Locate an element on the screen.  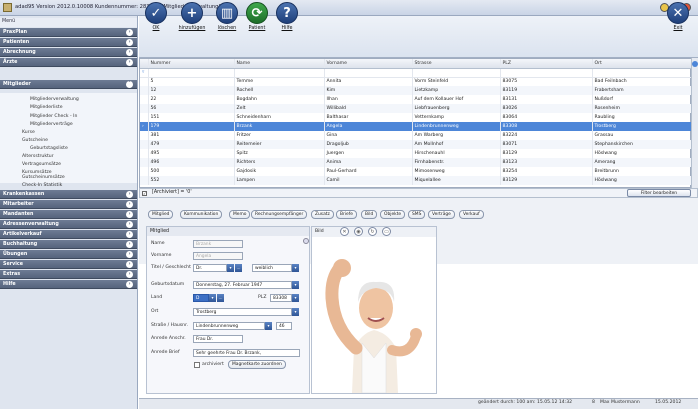
table-cell: Bad Feilnbach is located at coordinates (642, 81).